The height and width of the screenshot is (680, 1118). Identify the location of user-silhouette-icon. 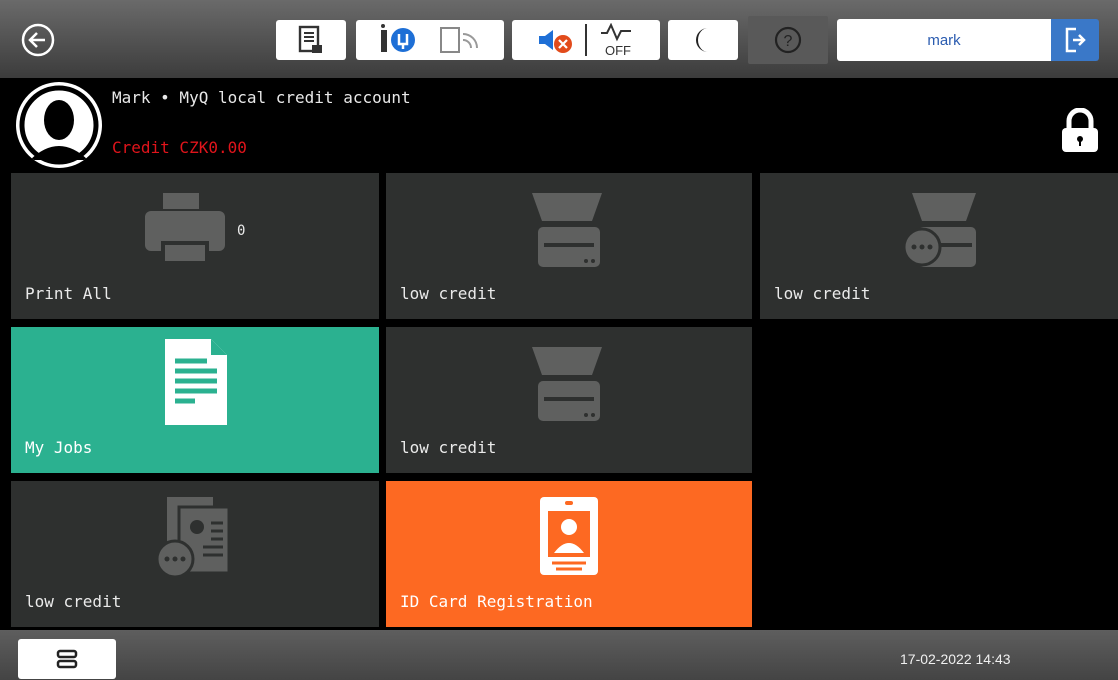
(59, 125).